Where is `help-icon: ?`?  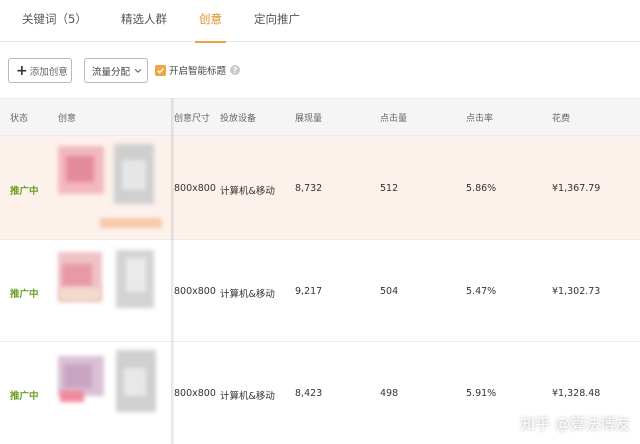
help-icon: ? is located at coordinates (235, 70).